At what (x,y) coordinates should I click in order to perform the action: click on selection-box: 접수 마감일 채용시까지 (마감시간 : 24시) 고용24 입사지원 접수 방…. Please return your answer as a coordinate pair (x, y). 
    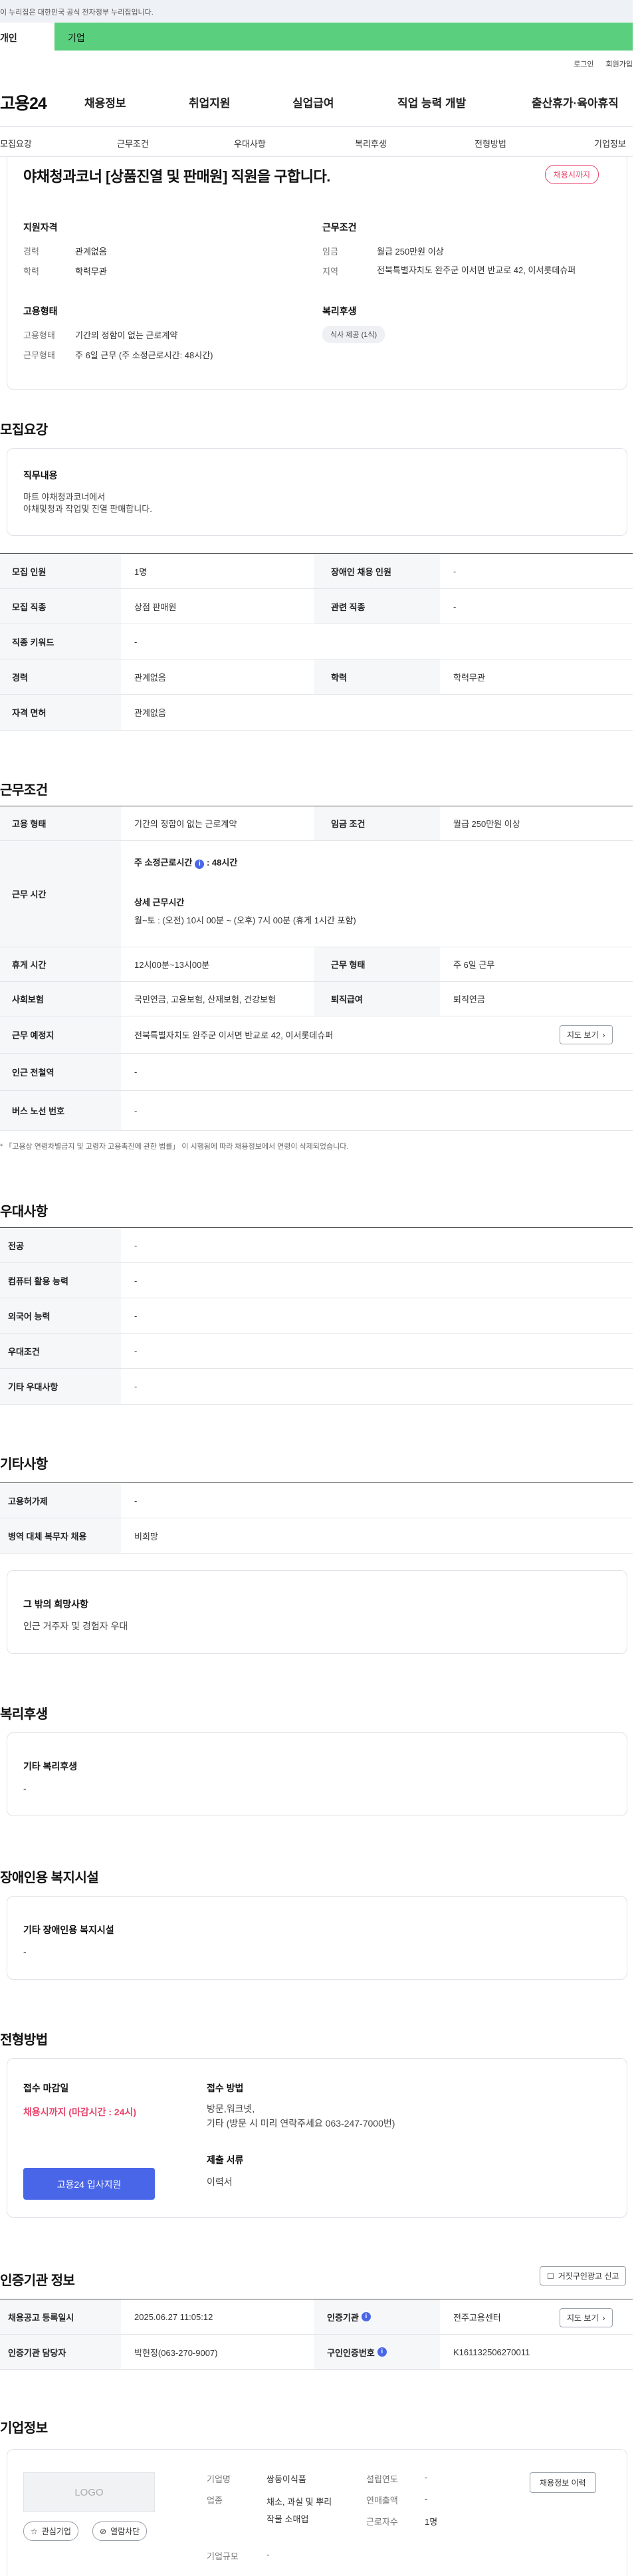
    Looking at the image, I should click on (317, 2138).